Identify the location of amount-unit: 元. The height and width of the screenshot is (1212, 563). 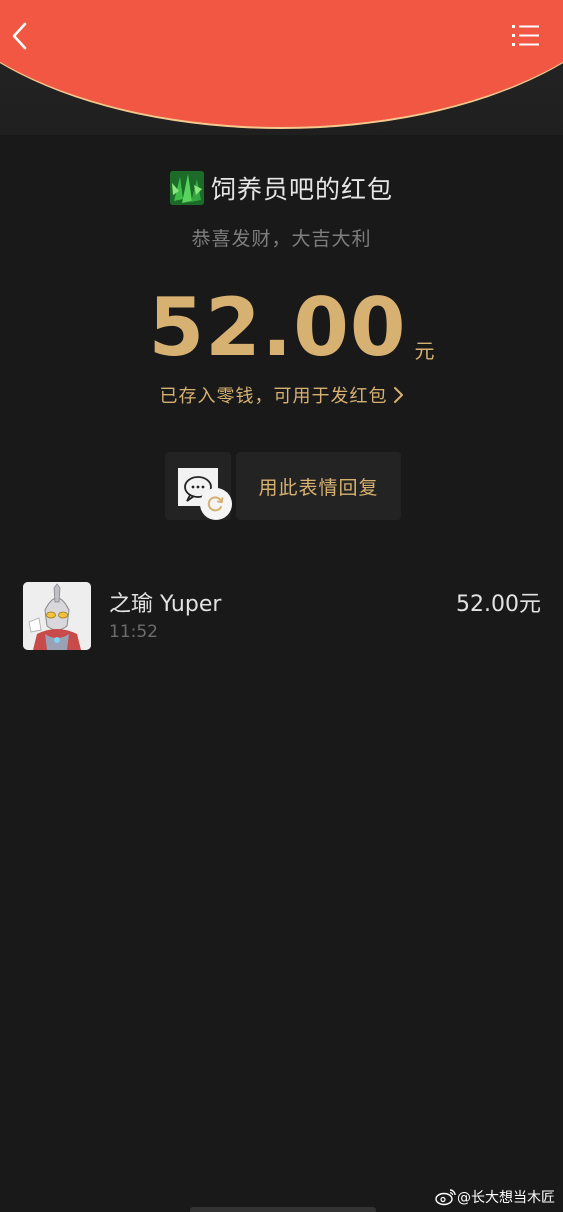
(424, 351).